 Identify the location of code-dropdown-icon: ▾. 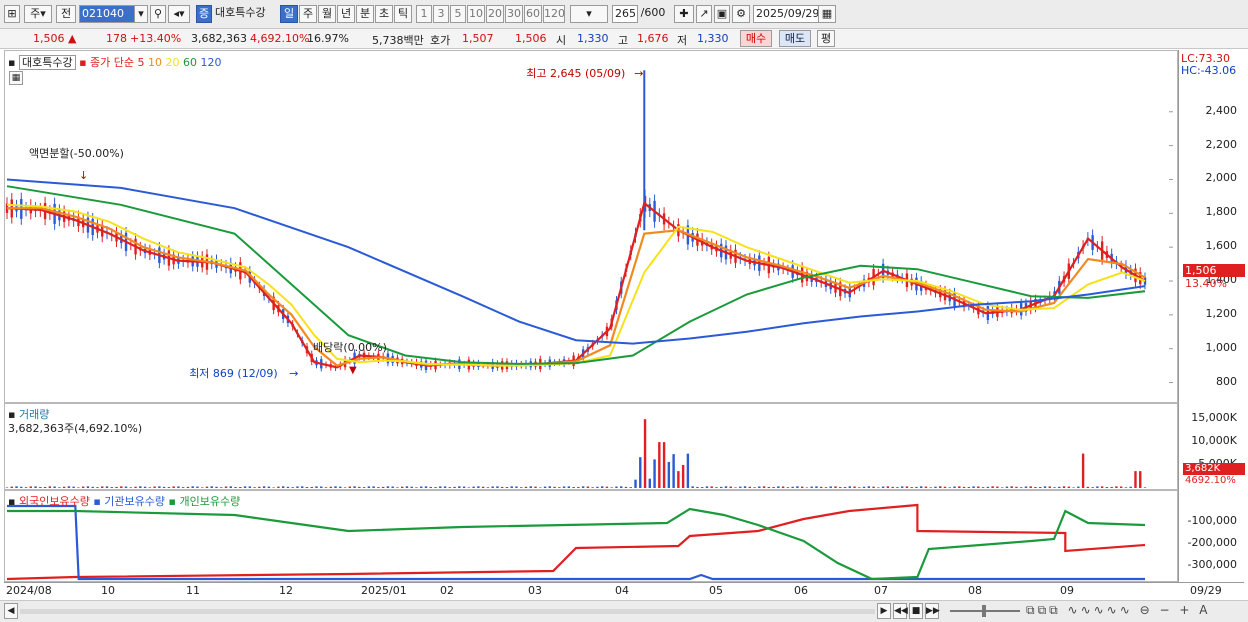
(141, 14).